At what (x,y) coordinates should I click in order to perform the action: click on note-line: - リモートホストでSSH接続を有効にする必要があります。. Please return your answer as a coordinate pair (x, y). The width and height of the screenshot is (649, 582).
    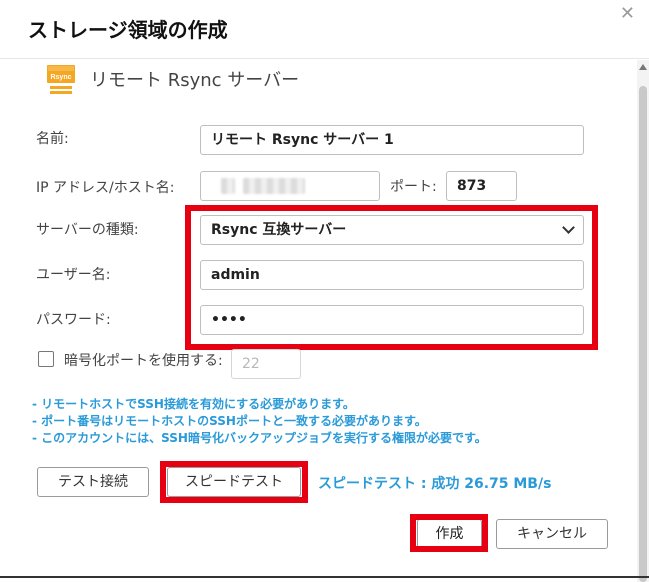
    Looking at the image, I should click on (193, 404).